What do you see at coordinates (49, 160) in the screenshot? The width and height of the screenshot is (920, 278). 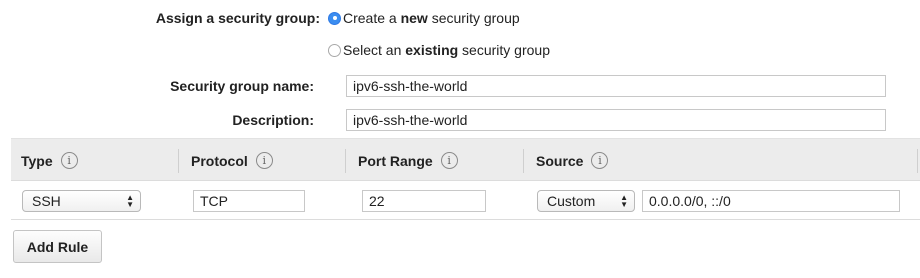 I see `column-header-type: Type i` at bounding box center [49, 160].